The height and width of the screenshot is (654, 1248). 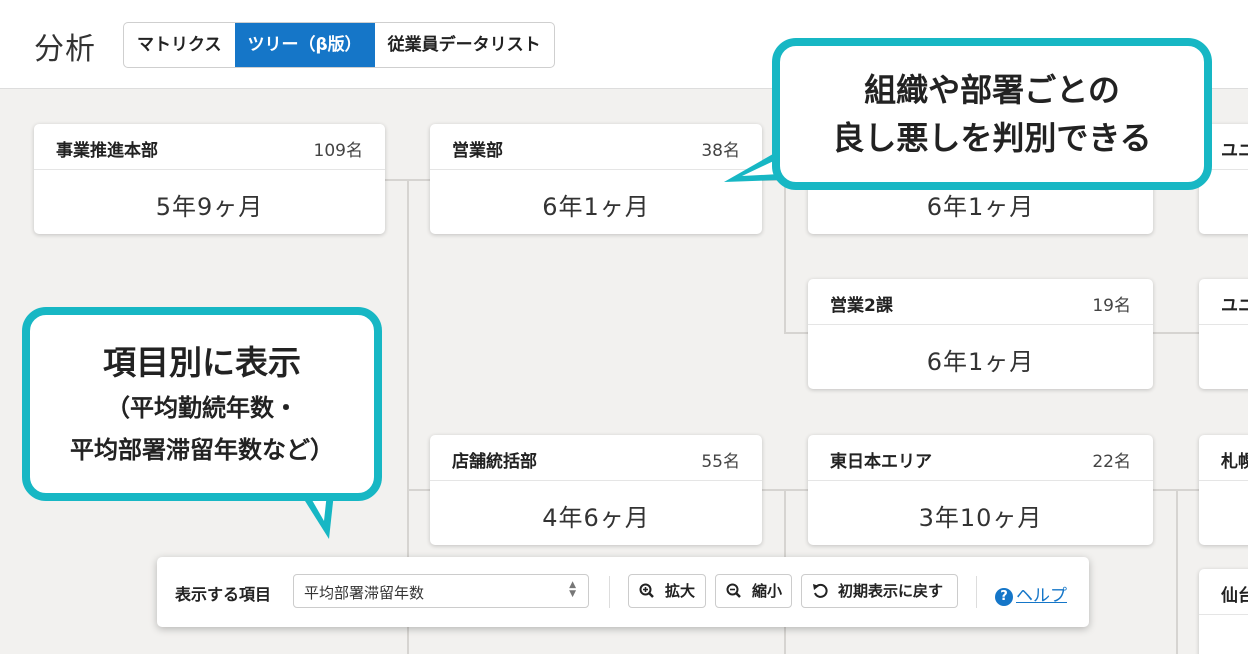 What do you see at coordinates (441, 591) in the screenshot?
I see `display-item-select: 平均部署滞留年数 ▲ ▼` at bounding box center [441, 591].